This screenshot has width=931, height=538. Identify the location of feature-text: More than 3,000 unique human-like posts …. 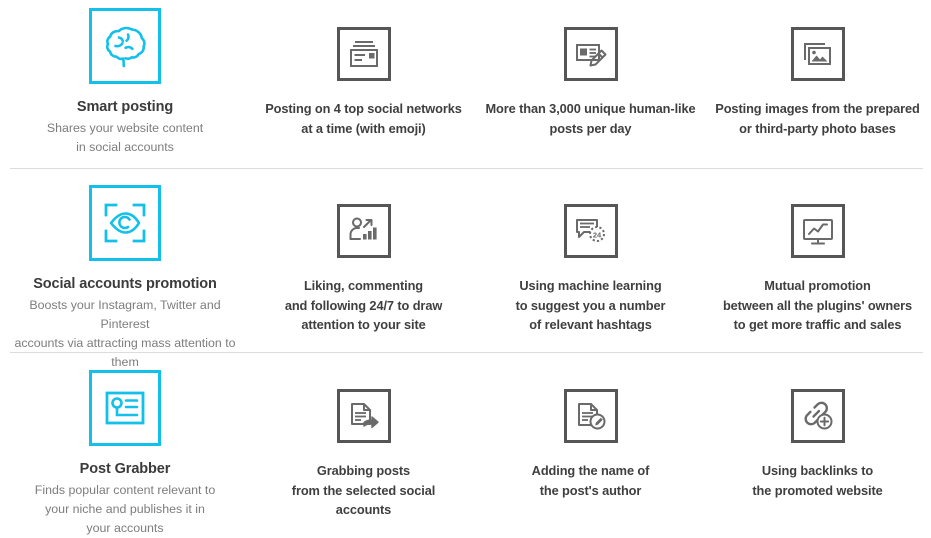
(590, 118).